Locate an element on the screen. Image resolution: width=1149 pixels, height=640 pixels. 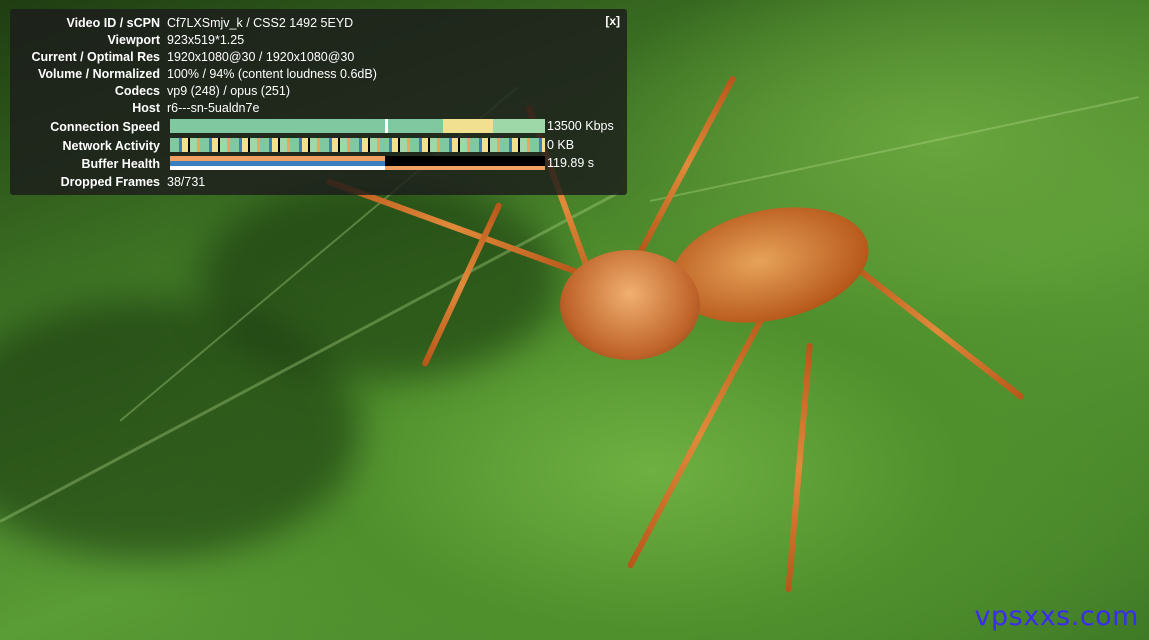
stat-row-connection-speed: Connection Speed is located at coordinates (88, 126).